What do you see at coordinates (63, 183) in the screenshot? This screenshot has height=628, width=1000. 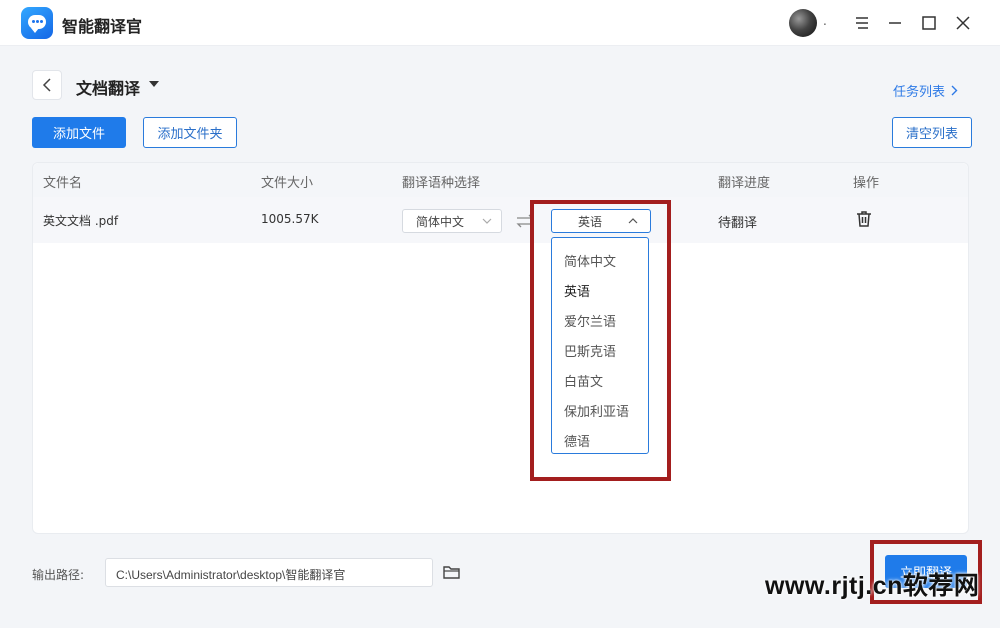 I see `column-header-file-name: 文件名` at bounding box center [63, 183].